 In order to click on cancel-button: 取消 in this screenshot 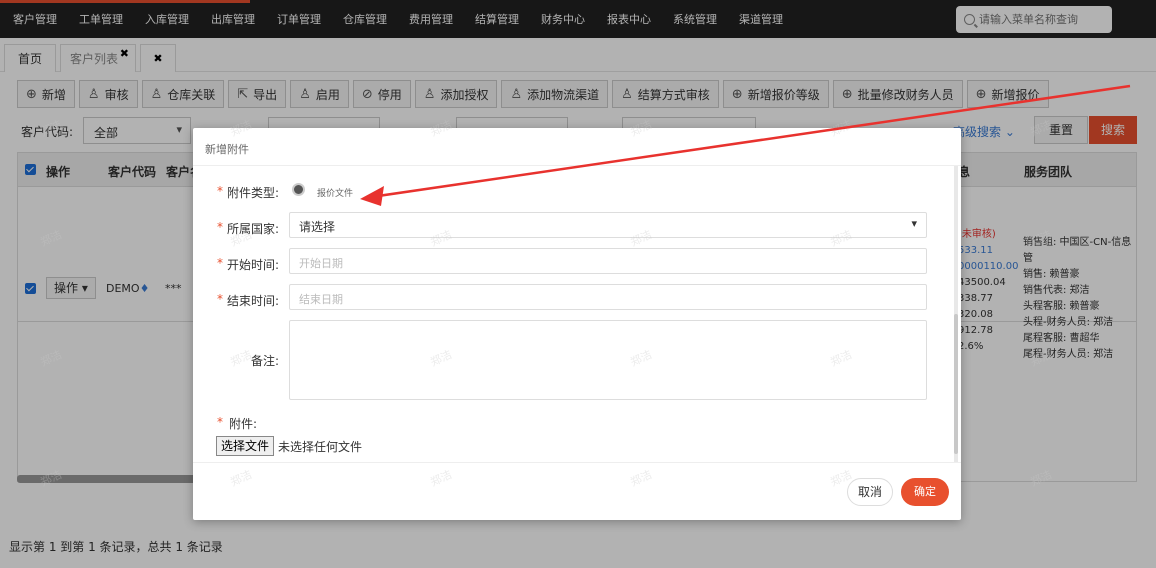, I will do `click(870, 492)`.